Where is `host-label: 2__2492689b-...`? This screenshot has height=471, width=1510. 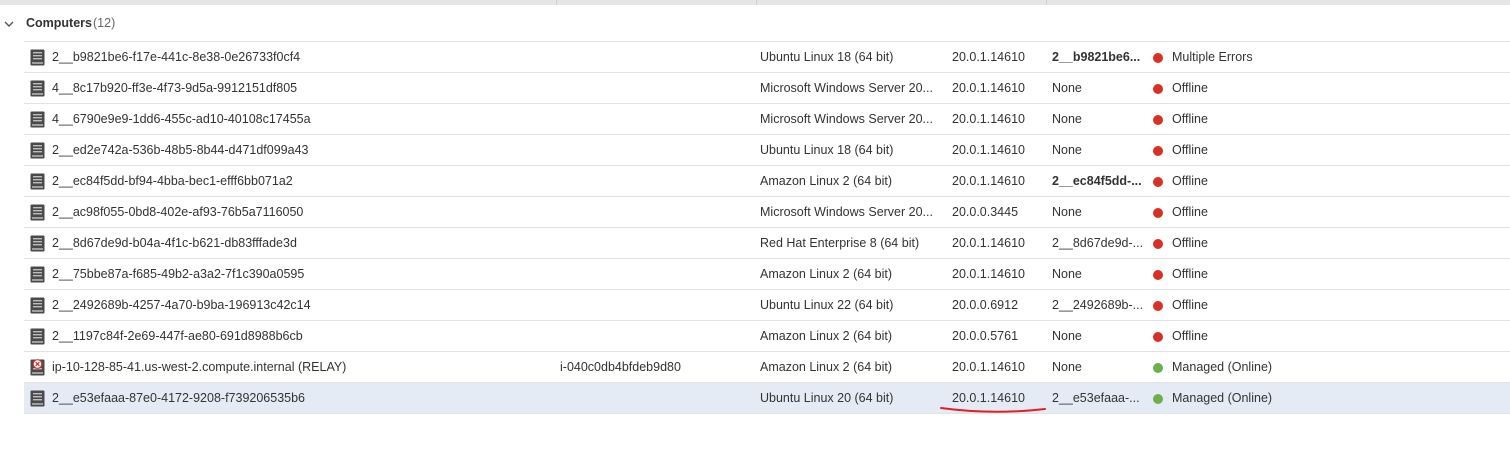 host-label: 2__2492689b-... is located at coordinates (1098, 305).